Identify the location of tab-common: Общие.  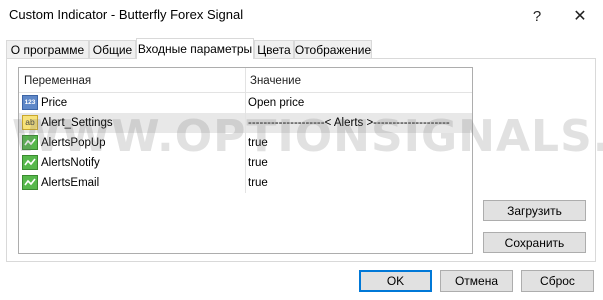
(112, 49).